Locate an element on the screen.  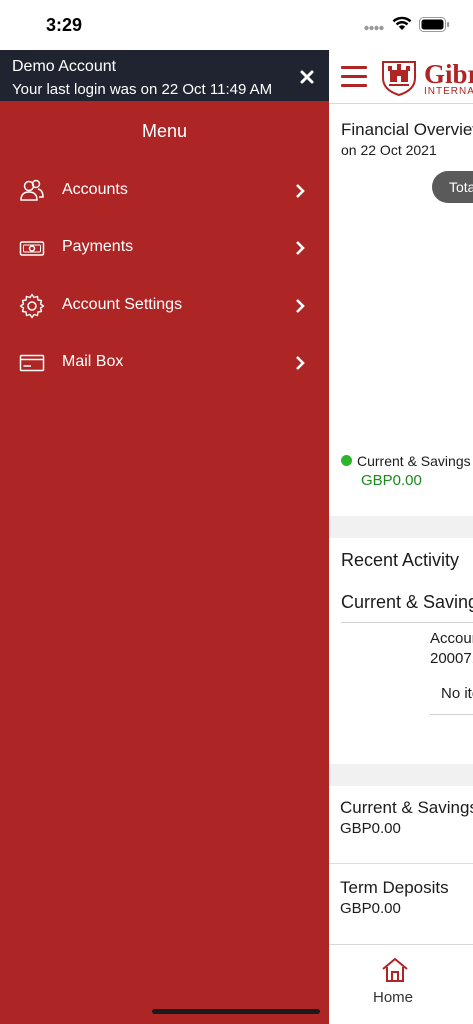
hamburger-menu-icon is located at coordinates (354, 77).